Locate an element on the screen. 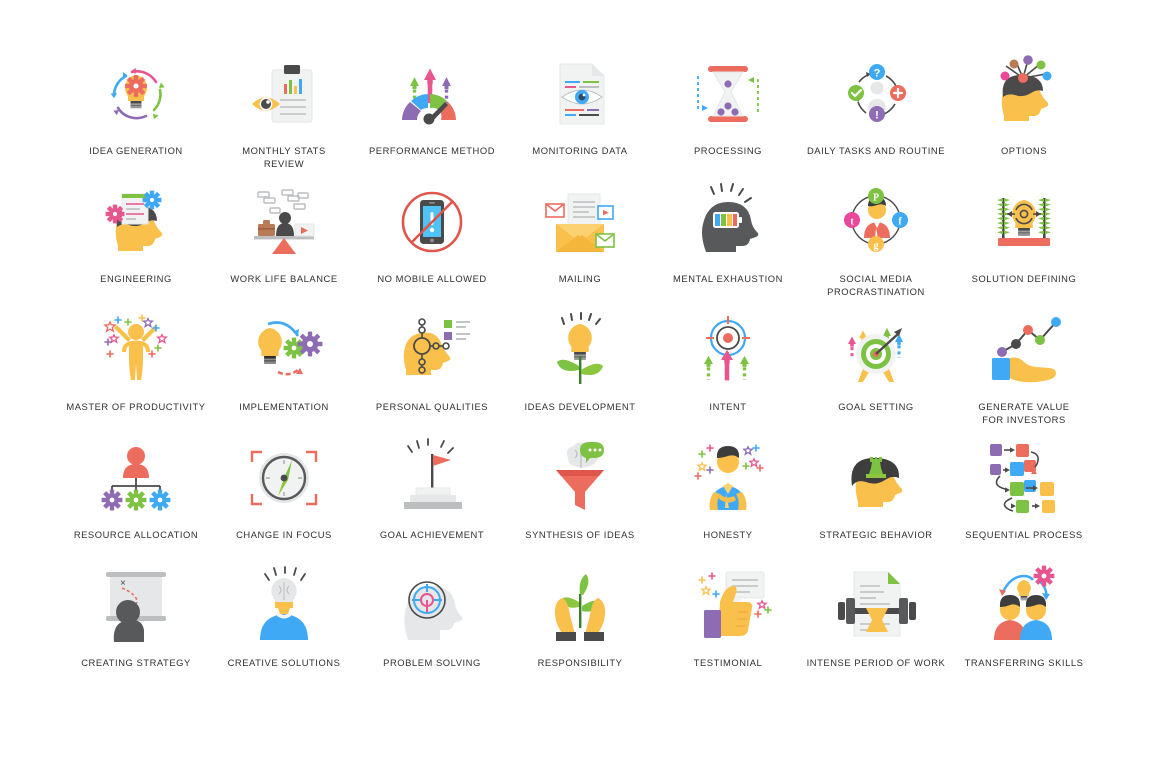 This screenshot has width=1160, height=772. icon-cell-no-mobile-allowed: NO MOBILE ALLOWED is located at coordinates (432, 244).